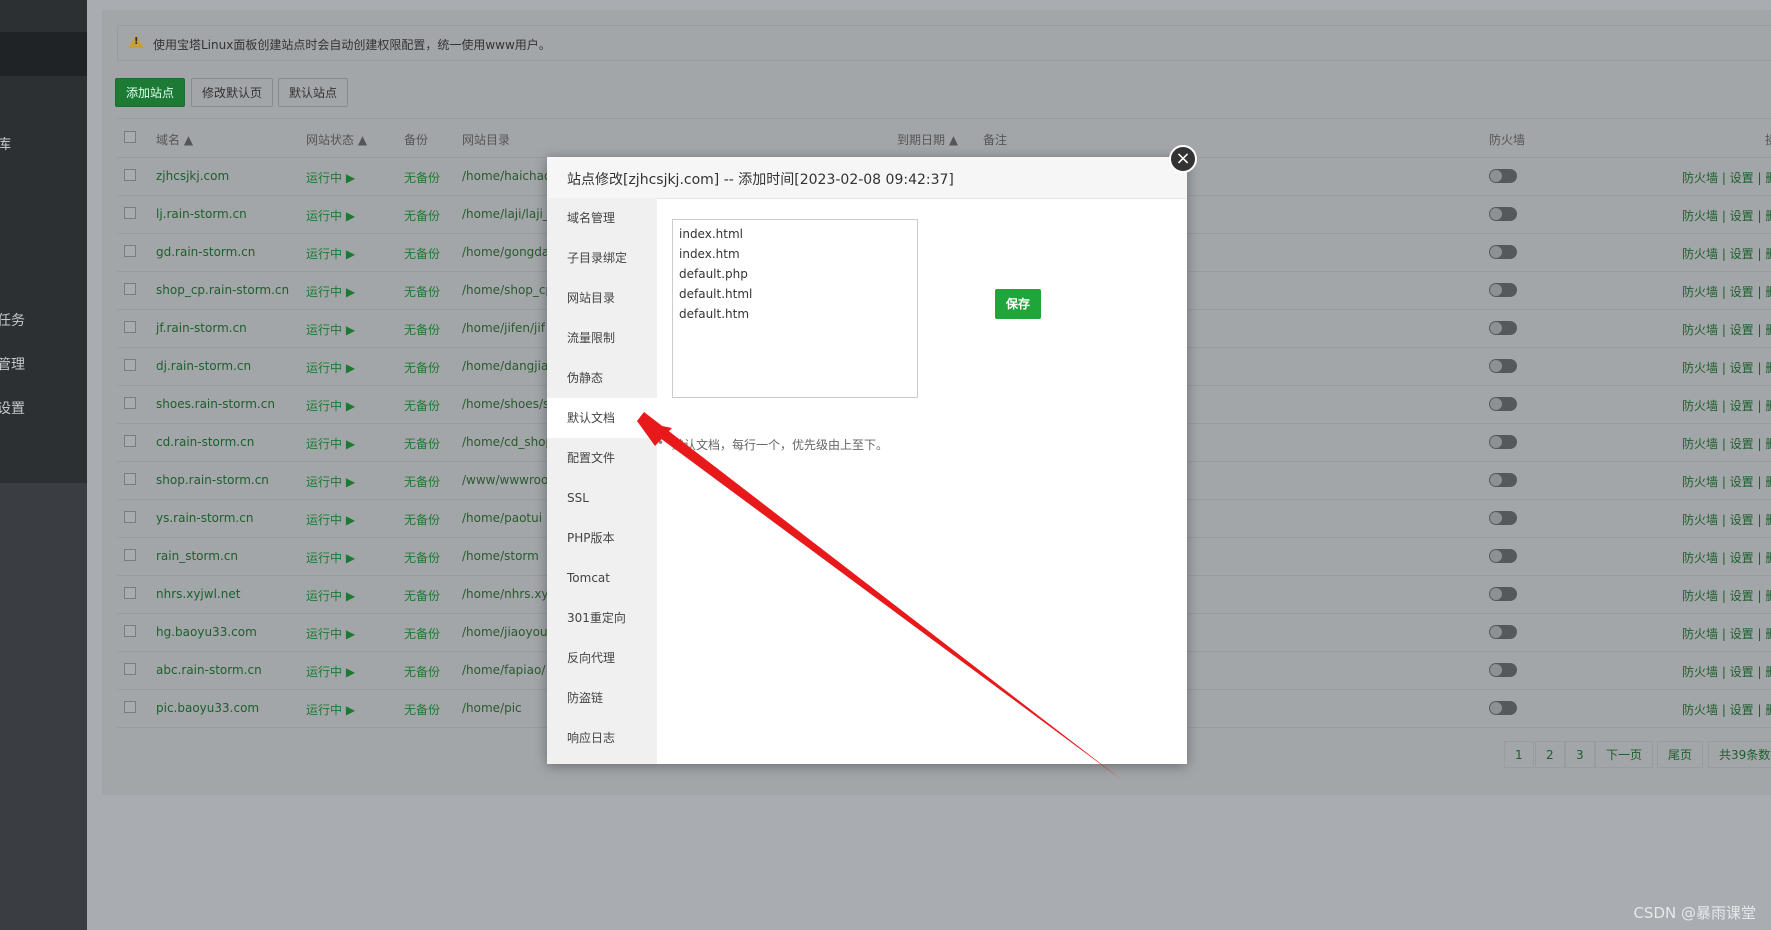 The height and width of the screenshot is (930, 1771). Describe the element at coordinates (1550, 754) in the screenshot. I see `page-2: 2` at that location.